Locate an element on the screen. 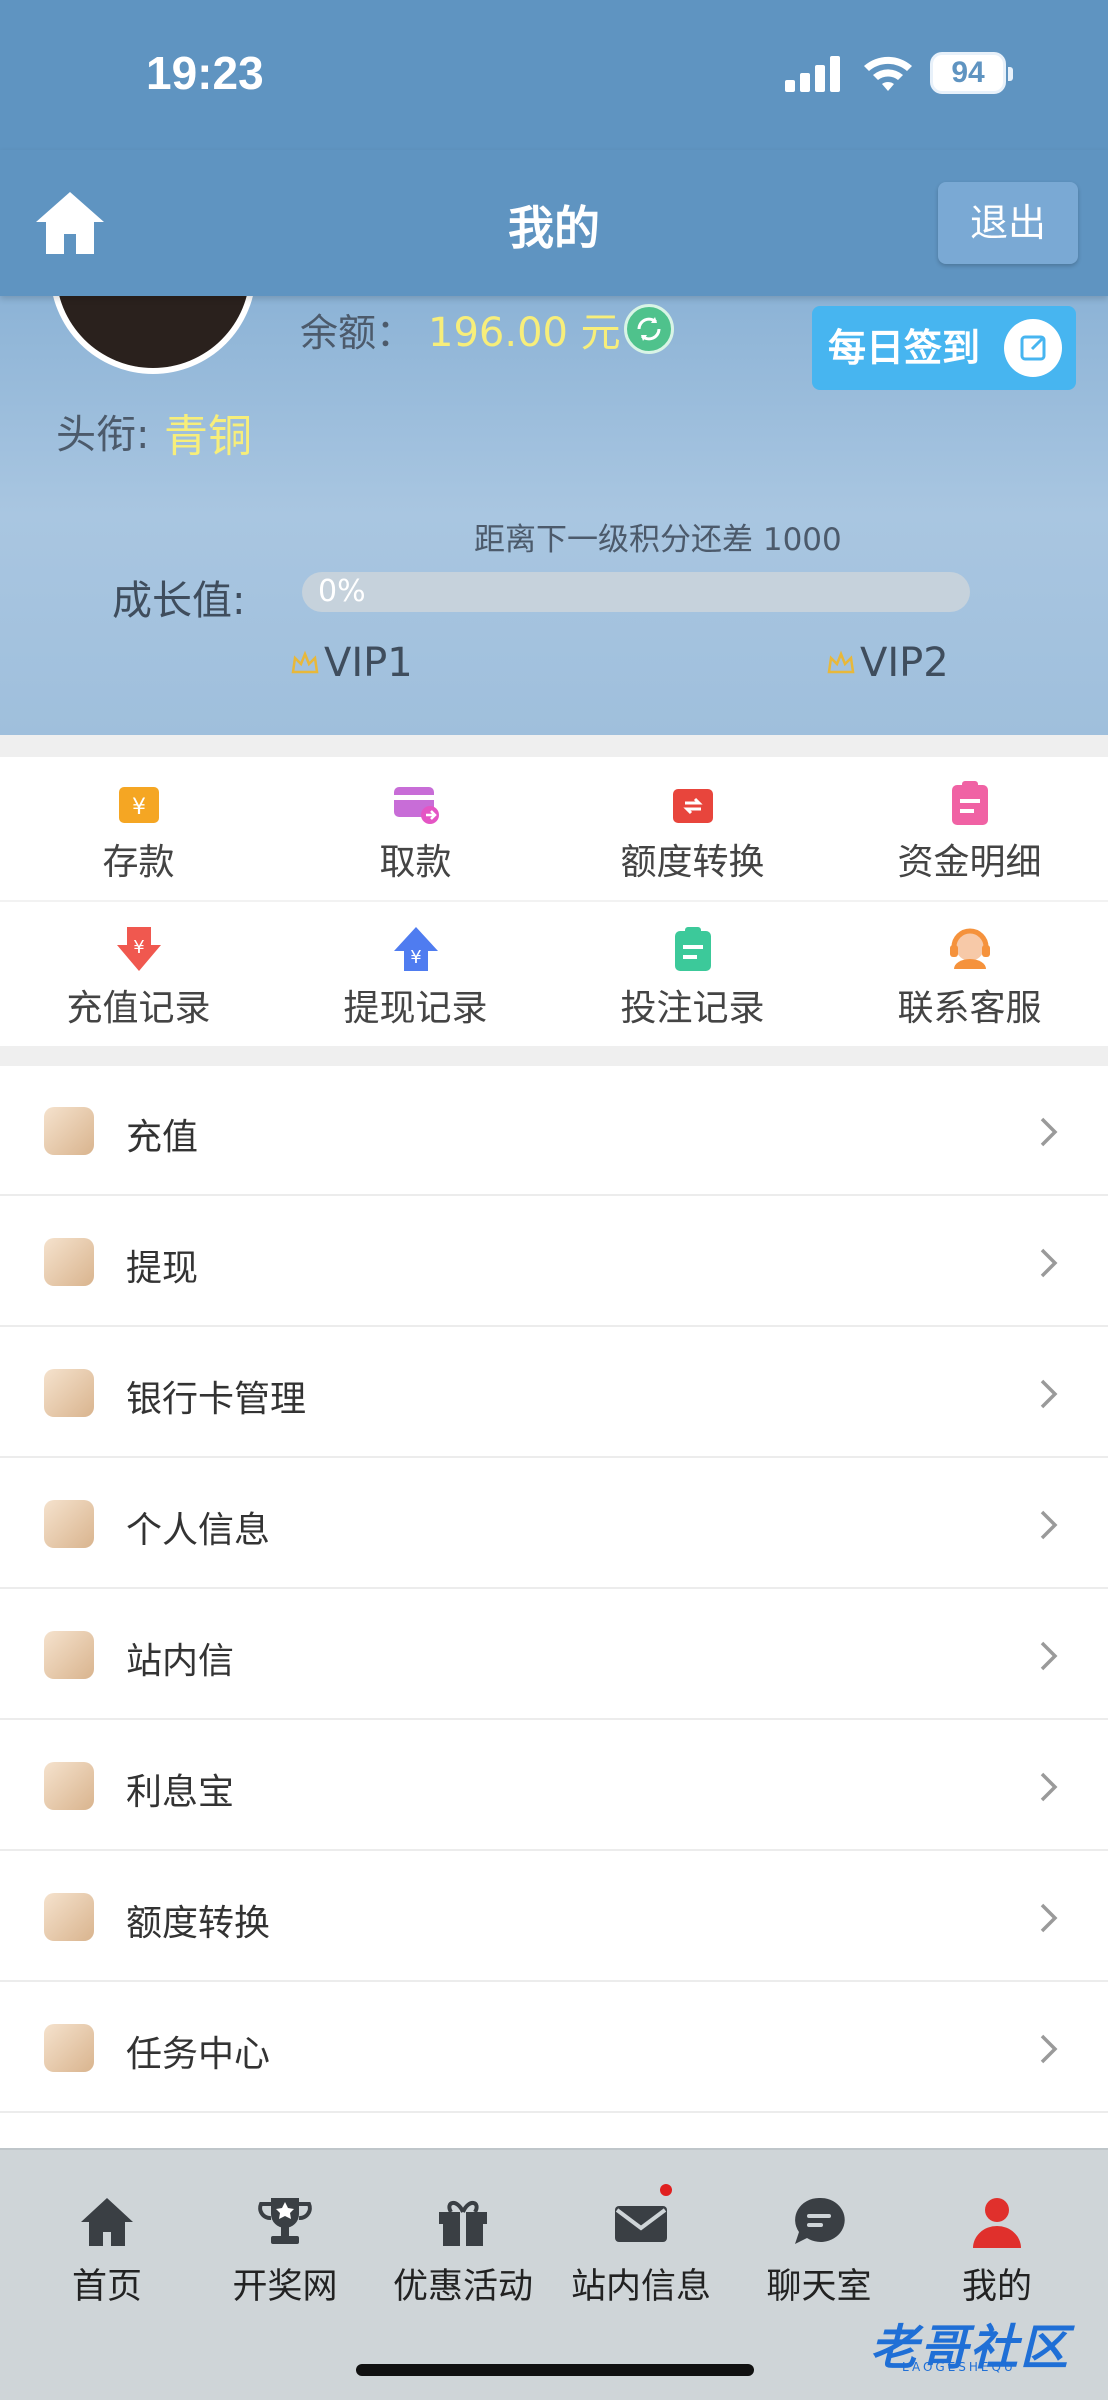 This screenshot has width=1108, height=2400. quick-action-label: 提现记录 is located at coordinates (415, 1008).